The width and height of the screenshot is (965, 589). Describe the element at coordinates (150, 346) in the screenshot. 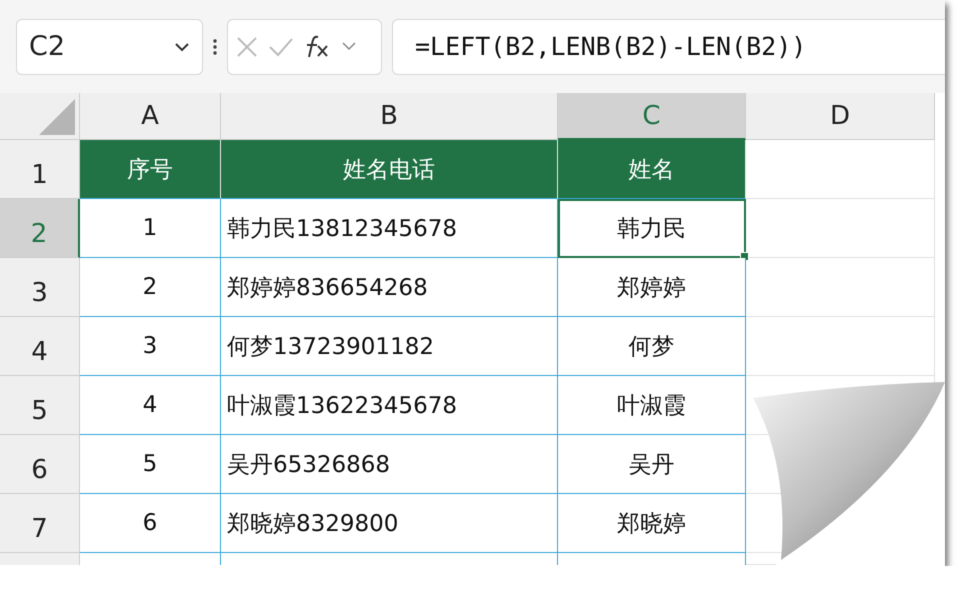

I see `table-cell: 3` at that location.